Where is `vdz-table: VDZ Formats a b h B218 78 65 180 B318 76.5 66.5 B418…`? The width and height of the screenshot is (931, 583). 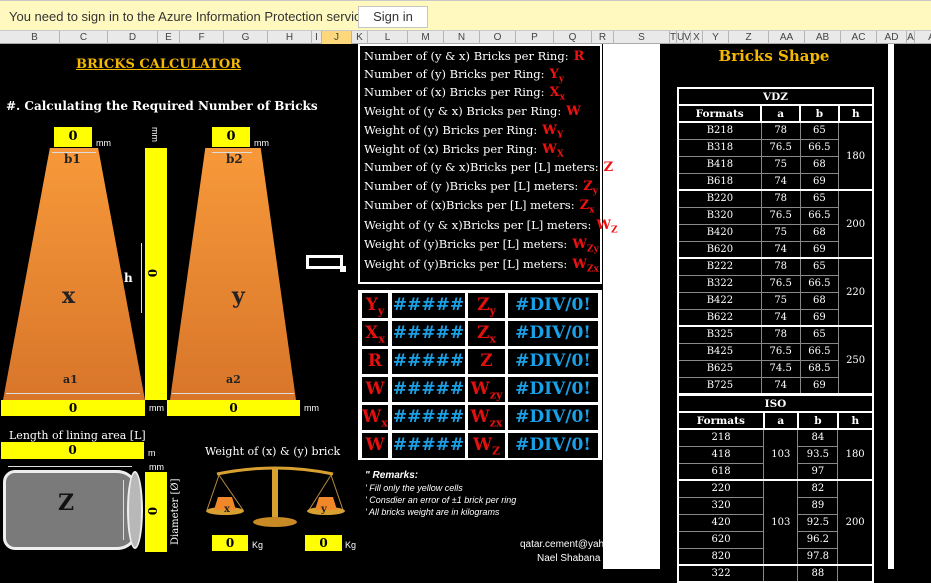
vdz-table: VDZ Formats a b h B218 78 65 180 B318 76.5 66.5 B418… is located at coordinates (775, 241).